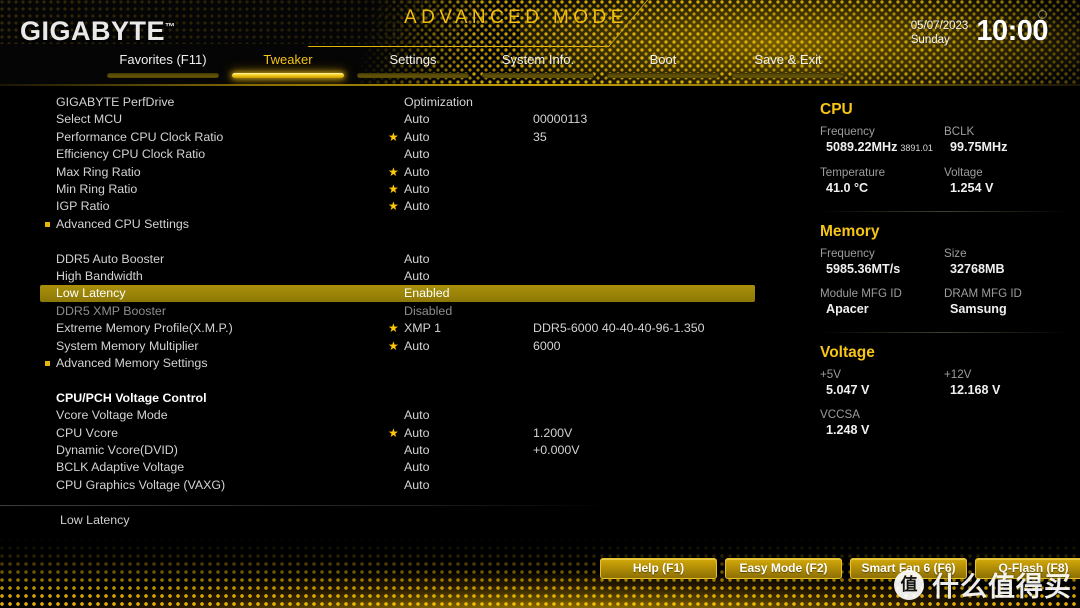  What do you see at coordinates (400, 311) in the screenshot?
I see `settings-row: DDR5 XMP Booster Disabled` at bounding box center [400, 311].